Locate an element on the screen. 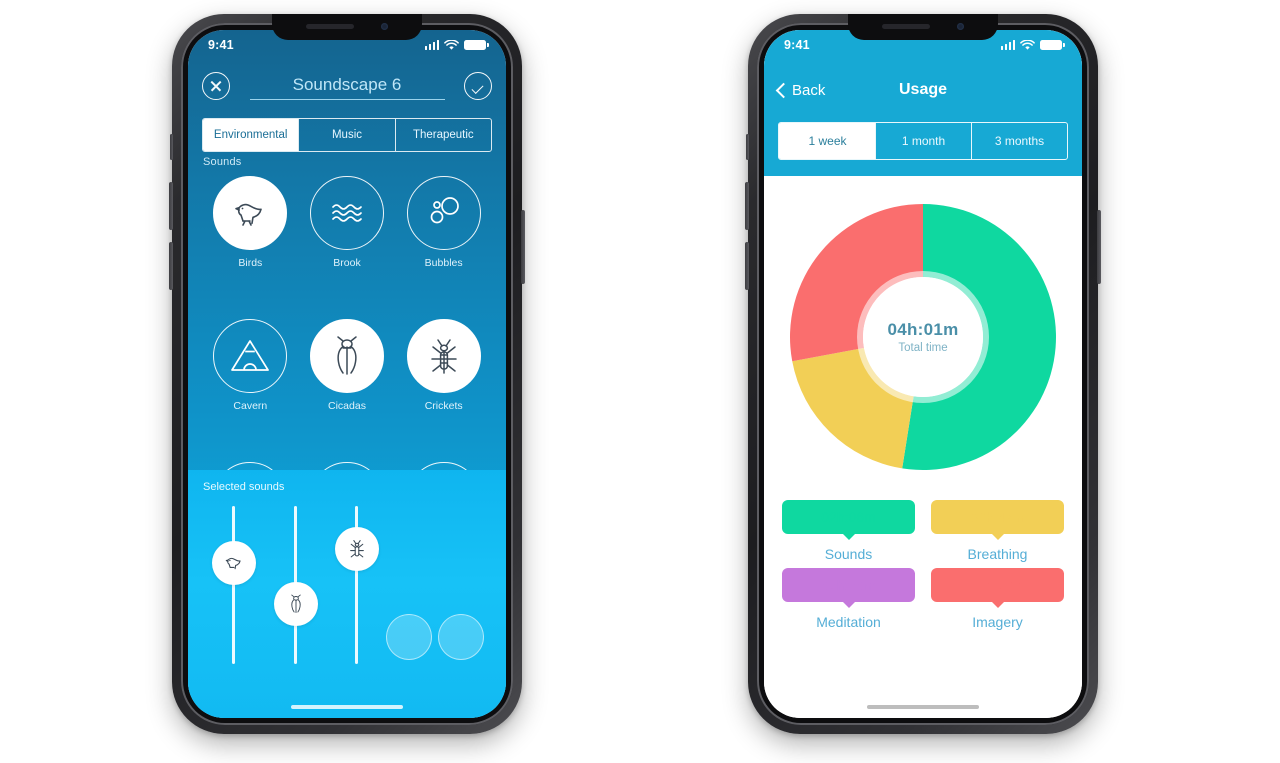 The height and width of the screenshot is (763, 1280). sound-item-cicadas: Cicadas is located at coordinates (347, 385).